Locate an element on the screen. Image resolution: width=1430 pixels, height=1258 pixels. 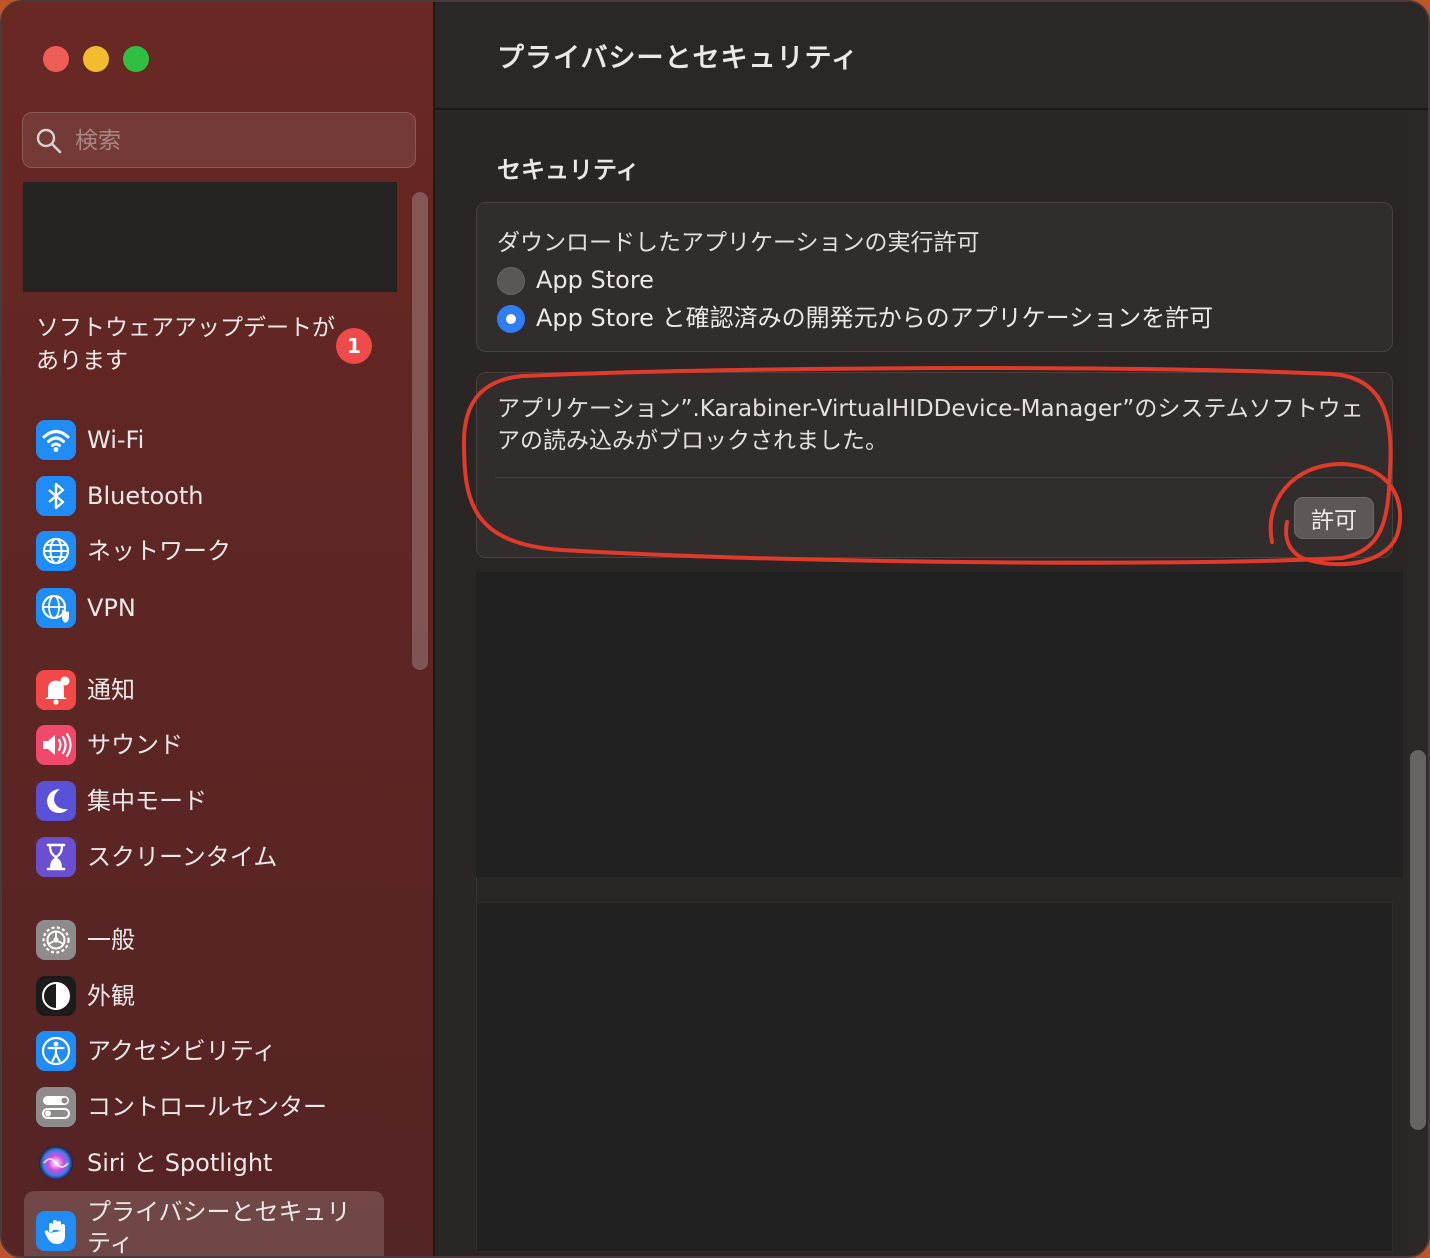
update-count-badge: 1 is located at coordinates (354, 346).